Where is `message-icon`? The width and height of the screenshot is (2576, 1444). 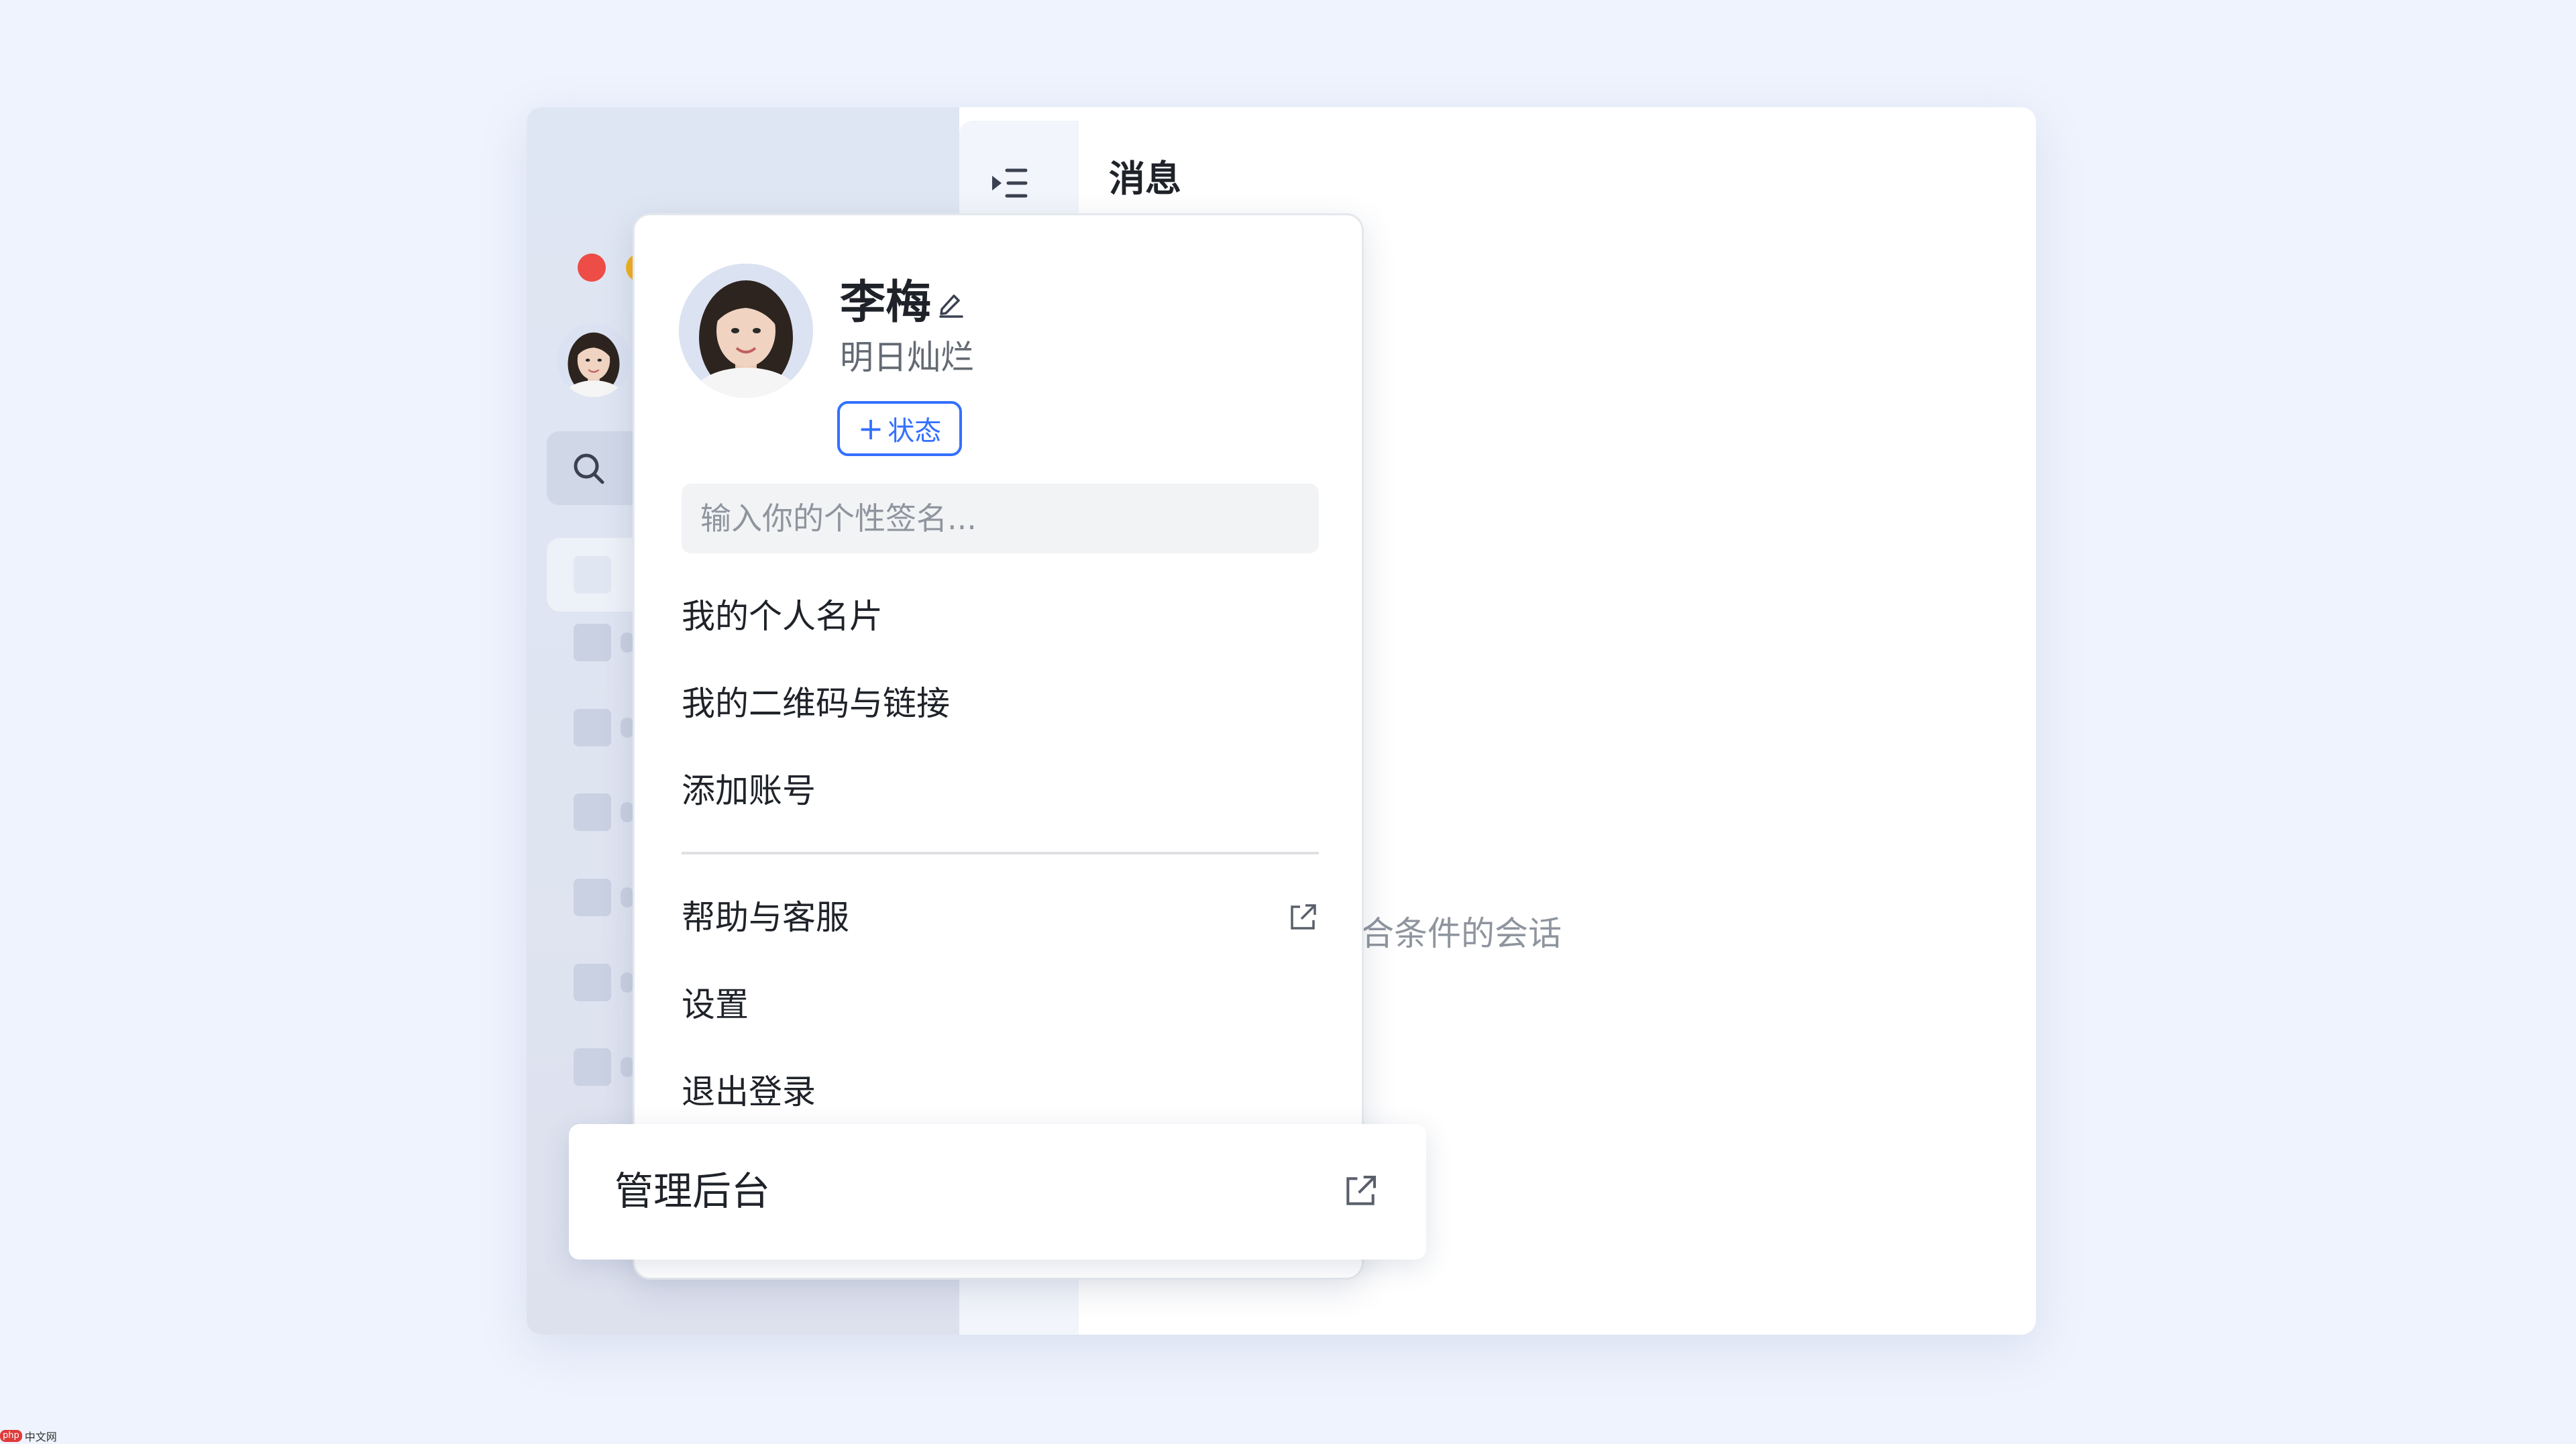 message-icon is located at coordinates (592, 575).